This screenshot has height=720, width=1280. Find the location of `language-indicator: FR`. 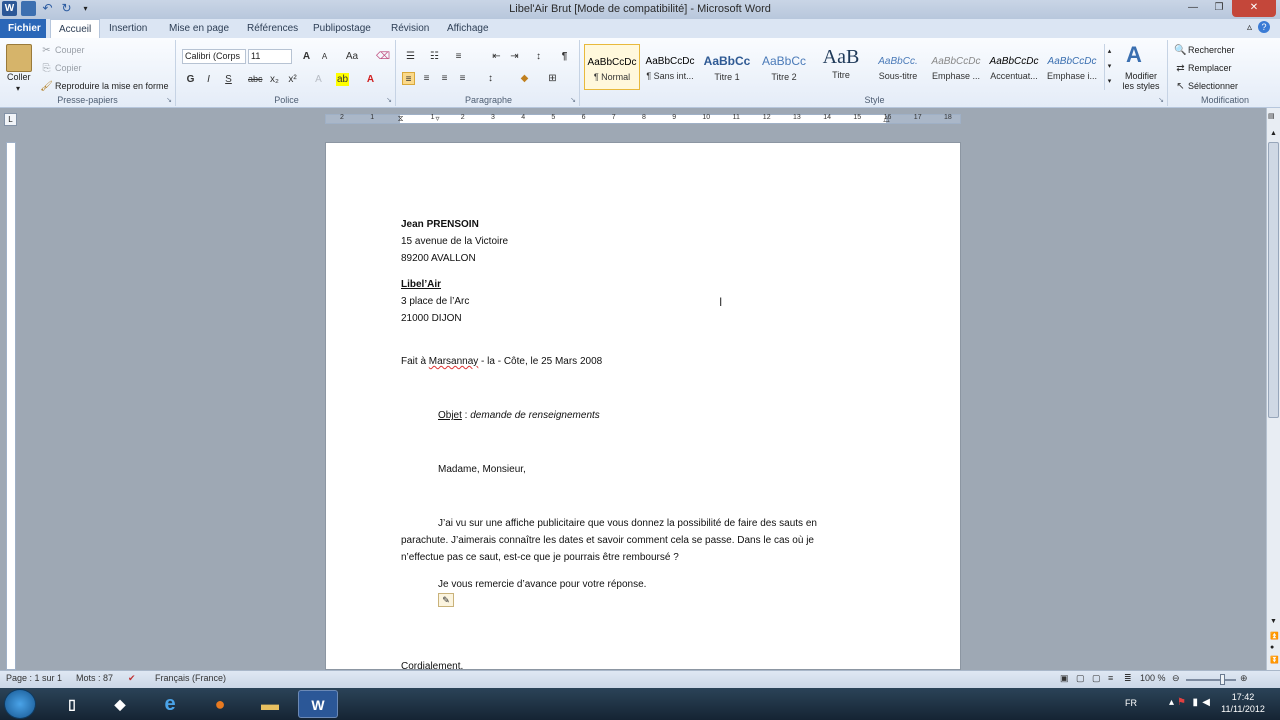

language-indicator: FR is located at coordinates (1131, 703).